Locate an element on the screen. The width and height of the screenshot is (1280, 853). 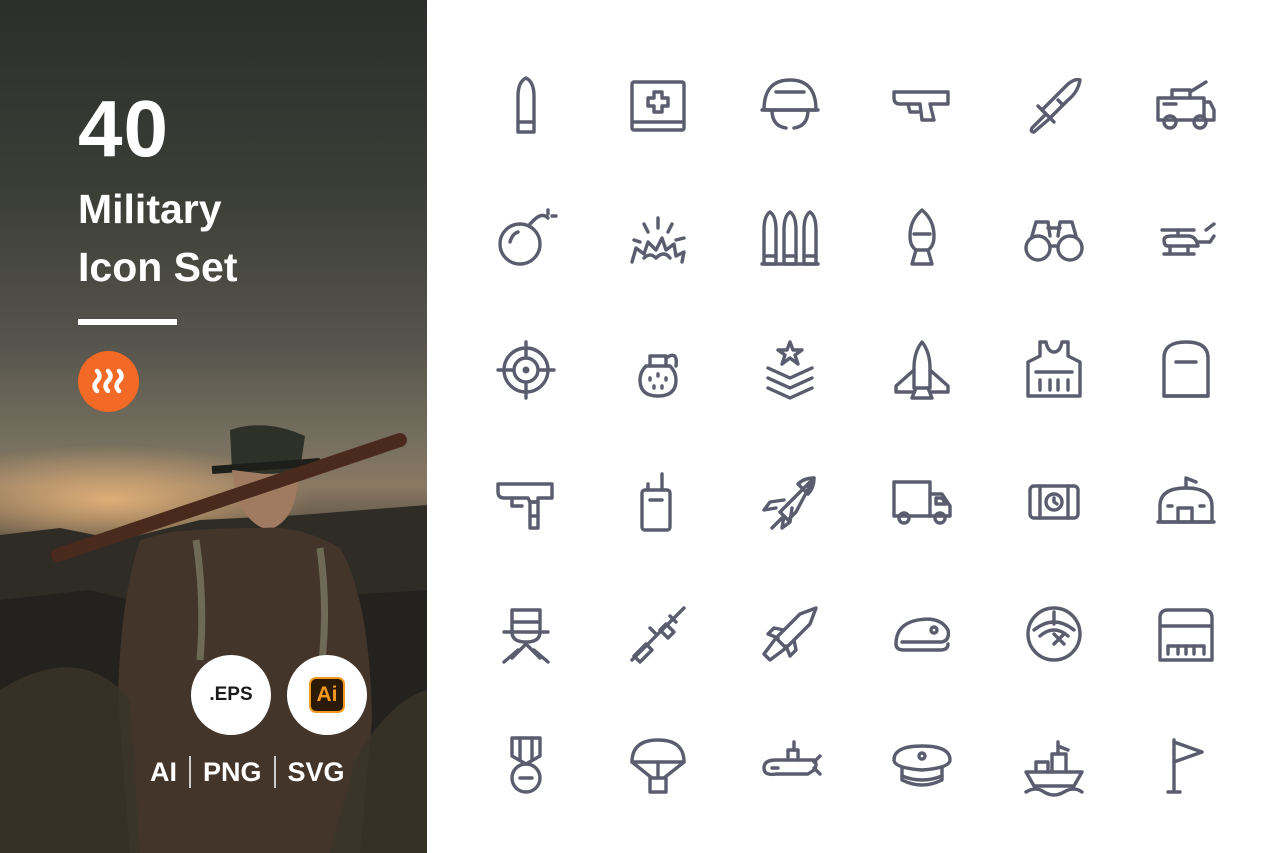
crosshair-icon is located at coordinates (526, 370).